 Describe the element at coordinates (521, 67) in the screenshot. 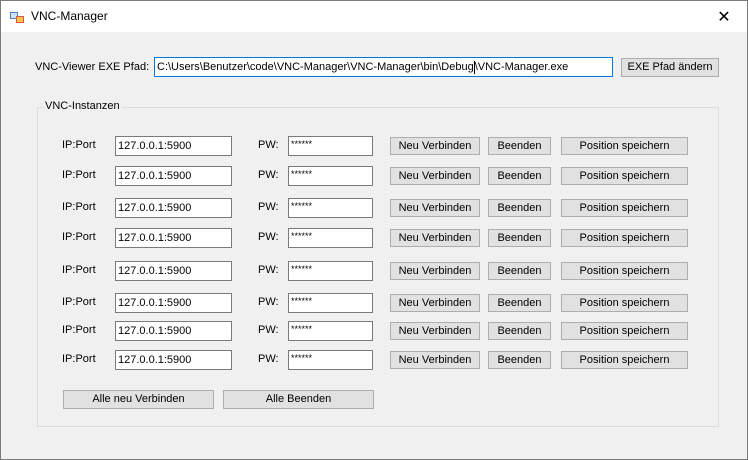

I see `exe-path-value-end: \VNC-Manager.exe` at that location.